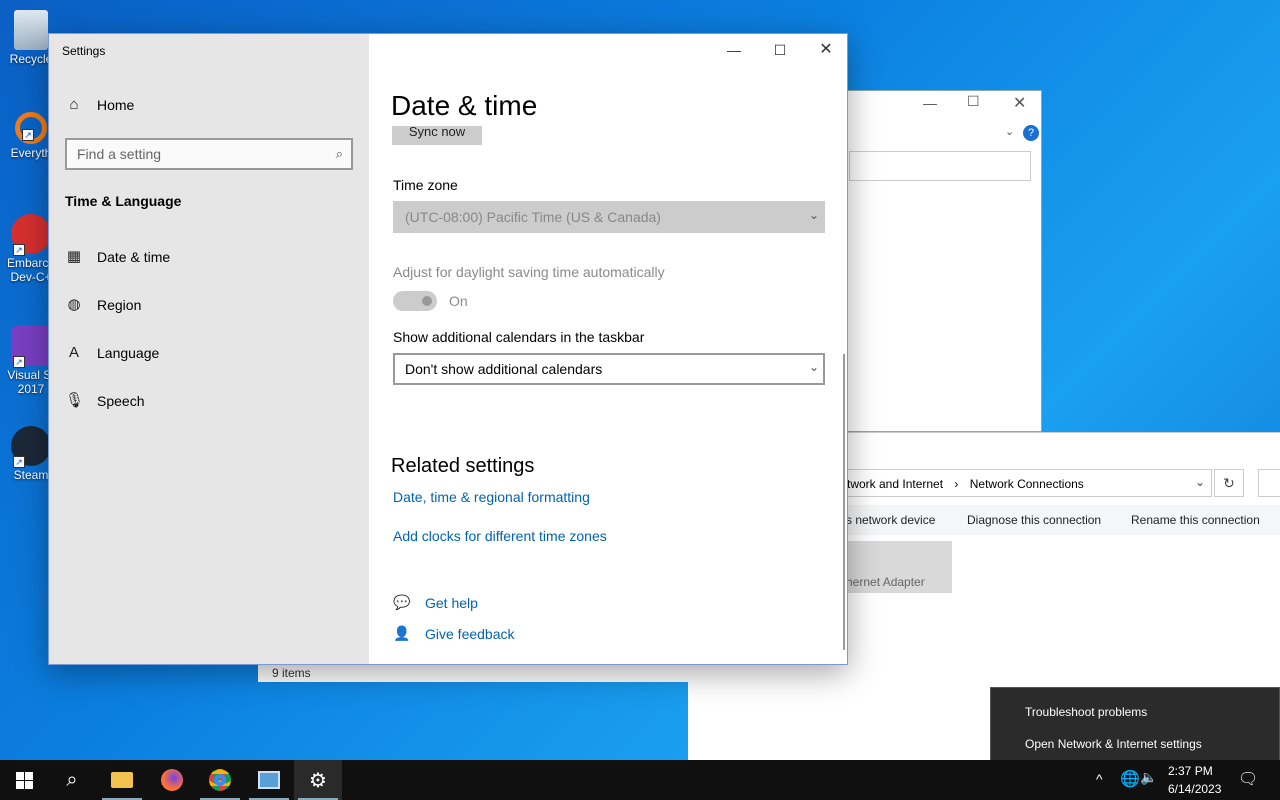  I want to click on command-rename: Rename this connection, so click(1195, 520).